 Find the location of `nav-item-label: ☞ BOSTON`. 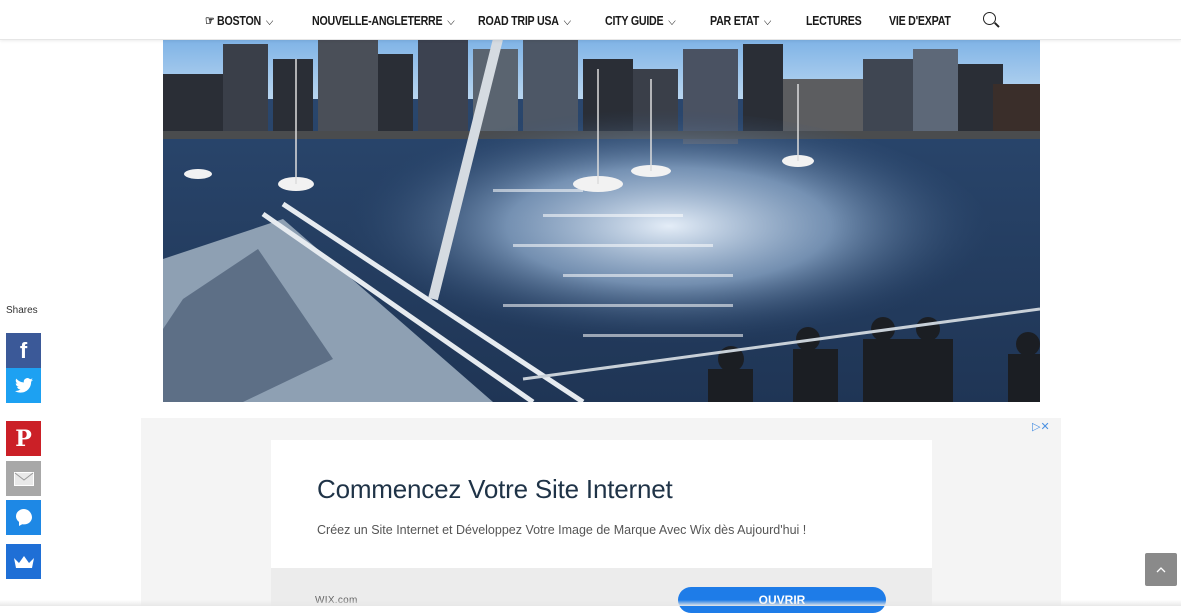

nav-item-label: ☞ BOSTON is located at coordinates (233, 20).